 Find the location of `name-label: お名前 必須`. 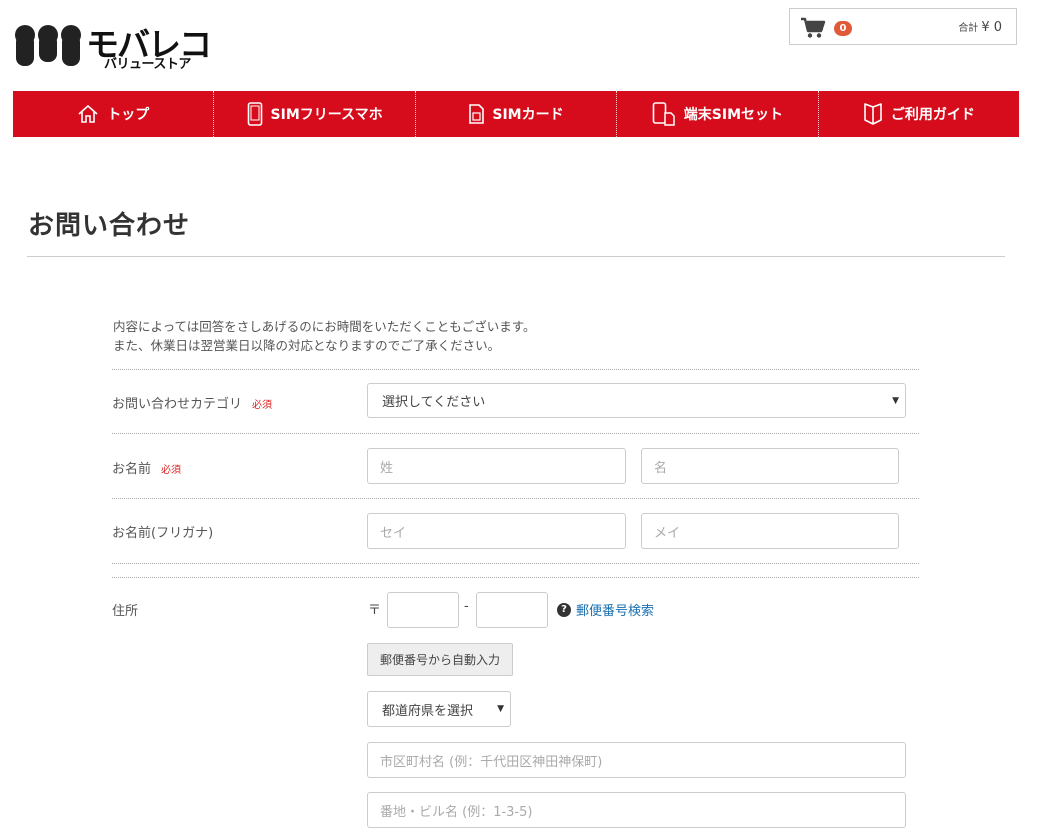

name-label: お名前 必須 is located at coordinates (146, 467).